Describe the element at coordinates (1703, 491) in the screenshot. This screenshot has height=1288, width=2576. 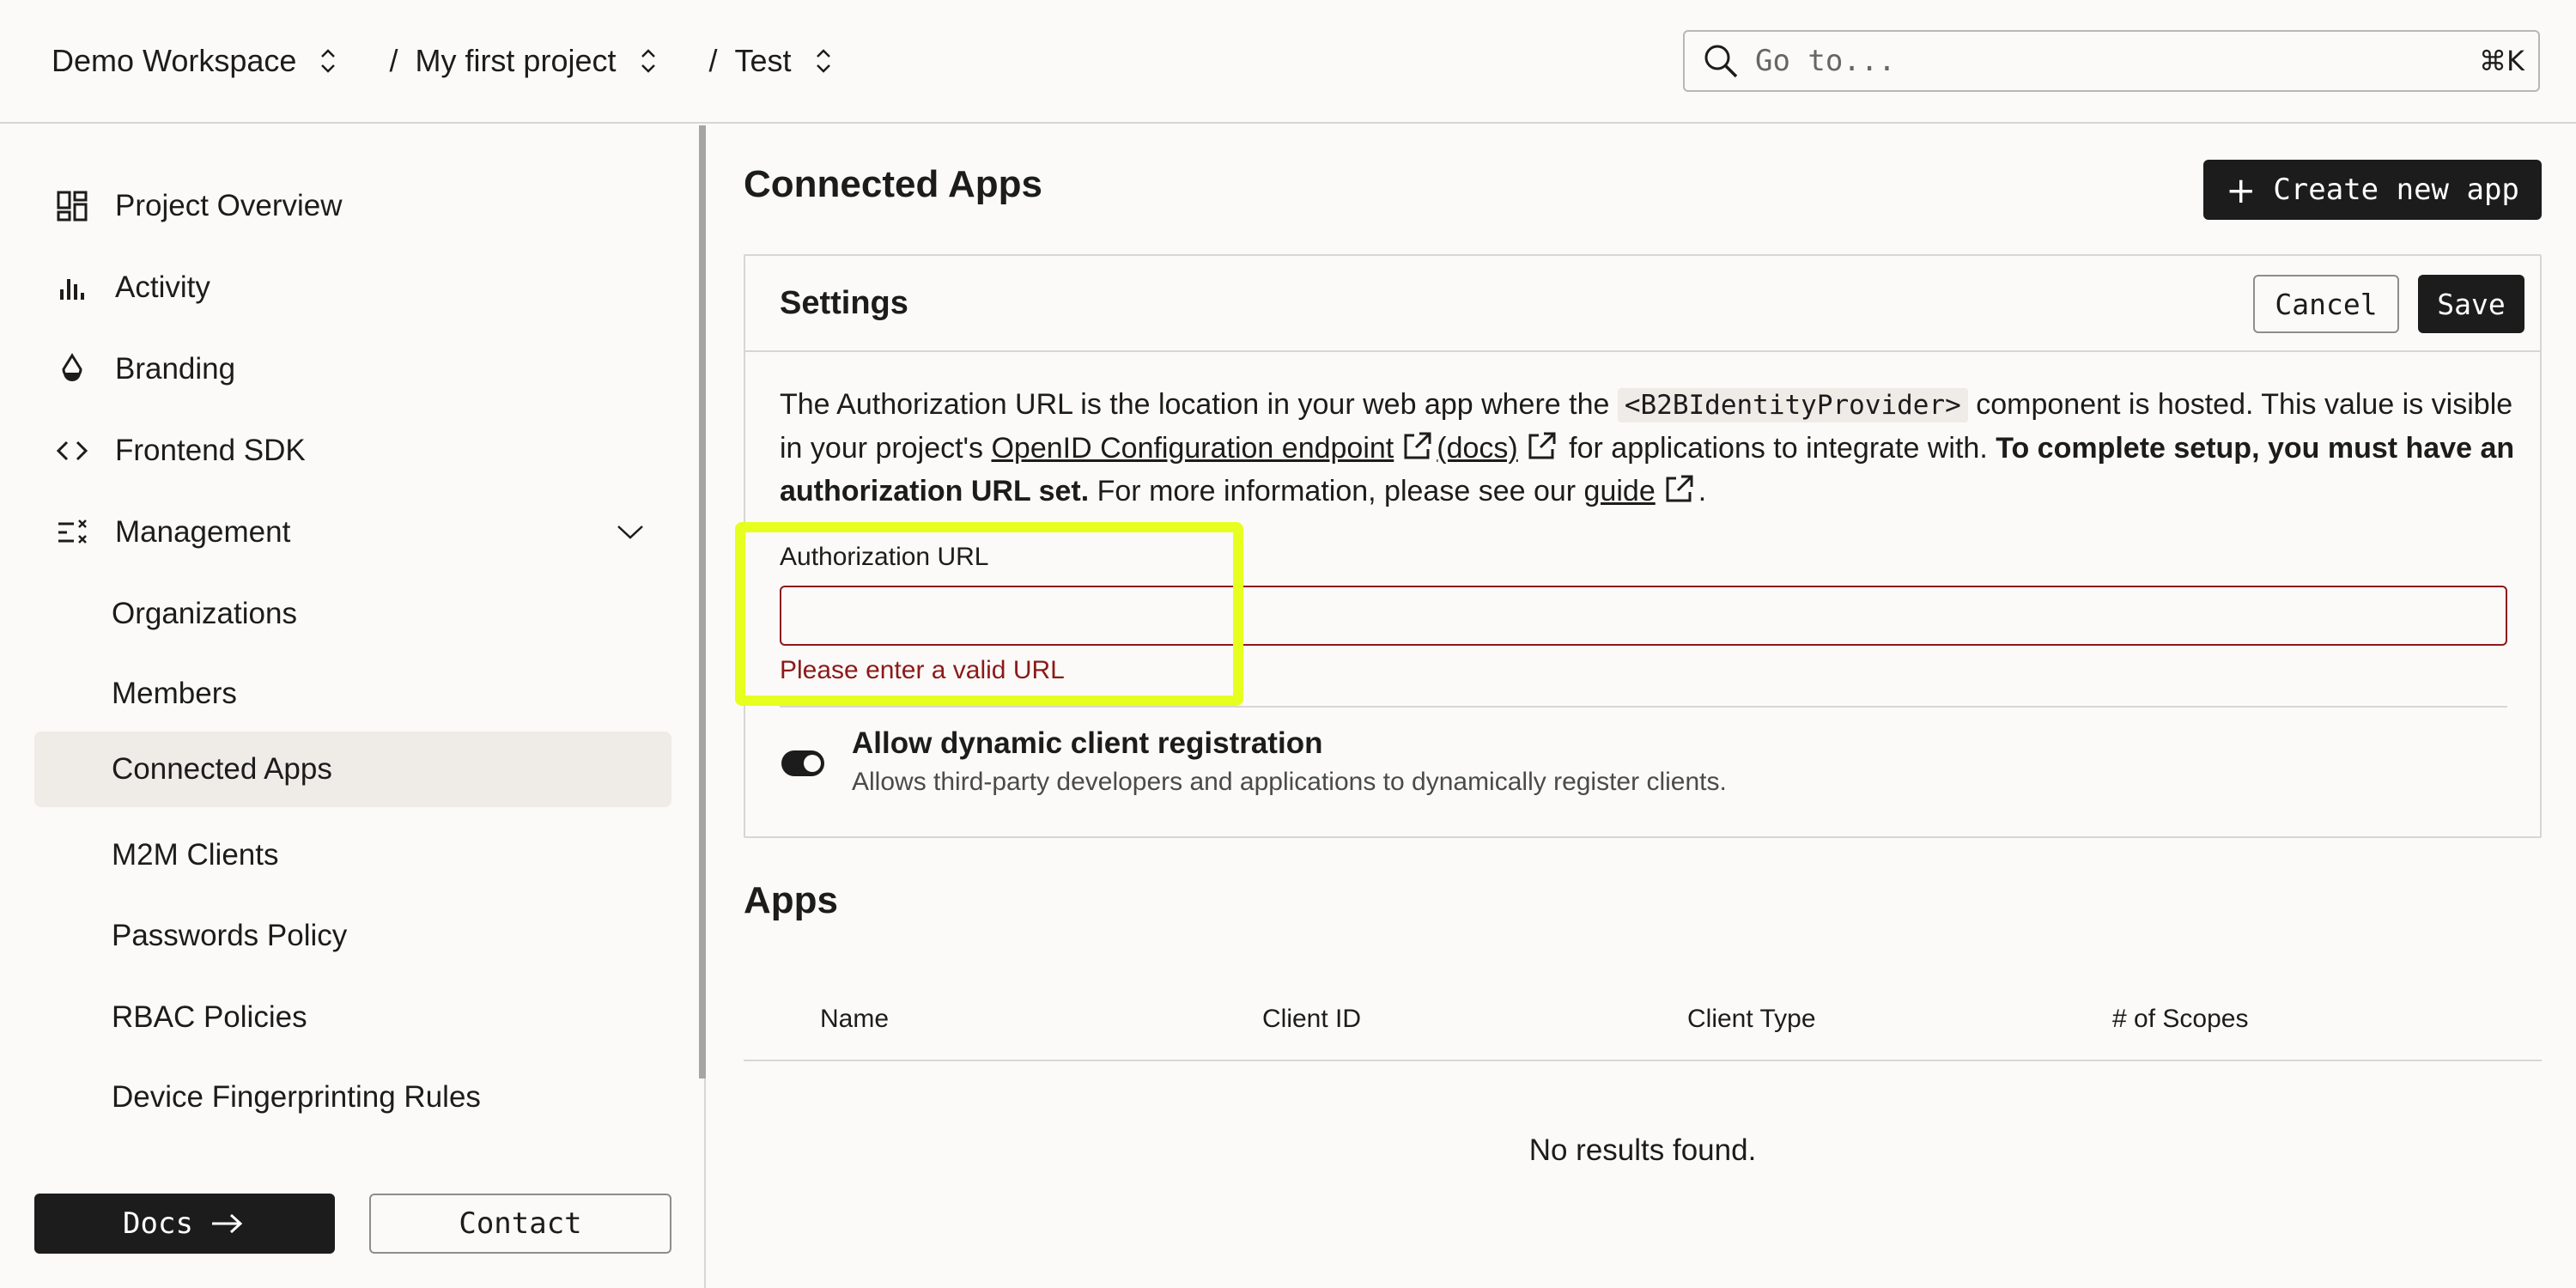
I see `description-text: .` at that location.